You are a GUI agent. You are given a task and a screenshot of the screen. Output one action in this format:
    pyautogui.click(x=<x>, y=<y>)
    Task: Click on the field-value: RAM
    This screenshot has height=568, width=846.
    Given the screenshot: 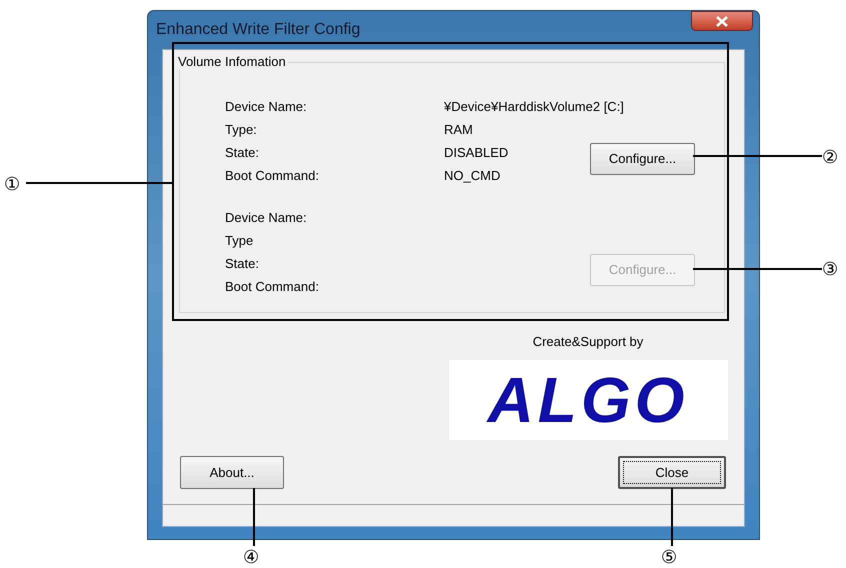 What is the action you would take?
    pyautogui.click(x=458, y=129)
    